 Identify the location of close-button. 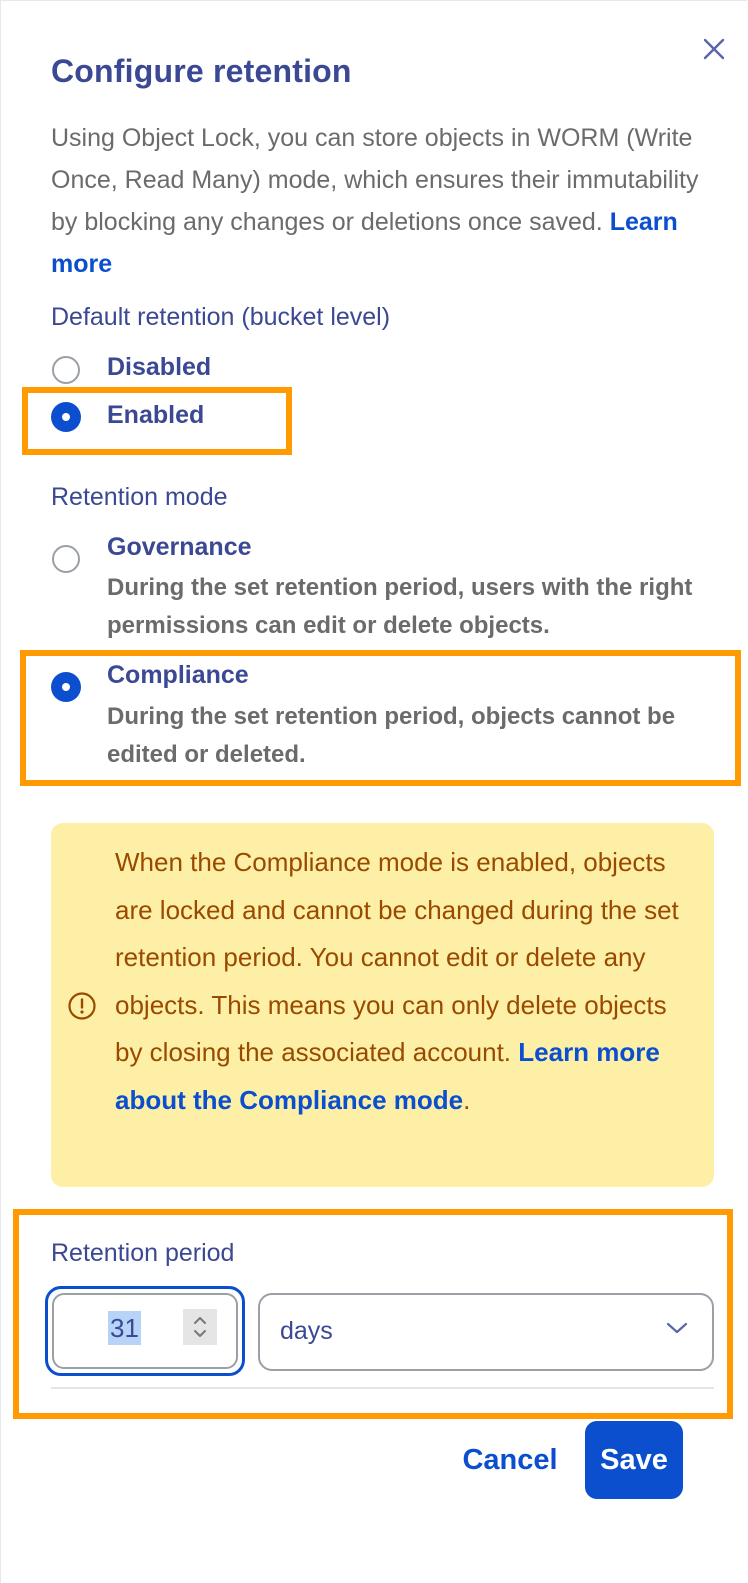
(714, 49).